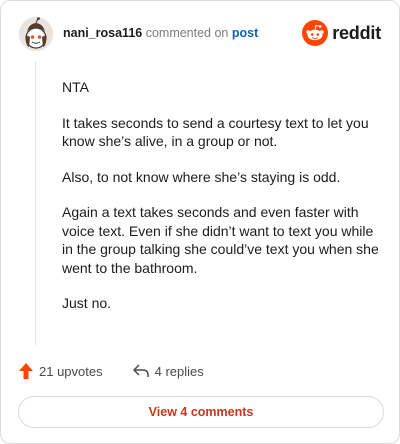 This screenshot has width=400, height=444. What do you see at coordinates (26, 371) in the screenshot?
I see `upvote-arrow-icon` at bounding box center [26, 371].